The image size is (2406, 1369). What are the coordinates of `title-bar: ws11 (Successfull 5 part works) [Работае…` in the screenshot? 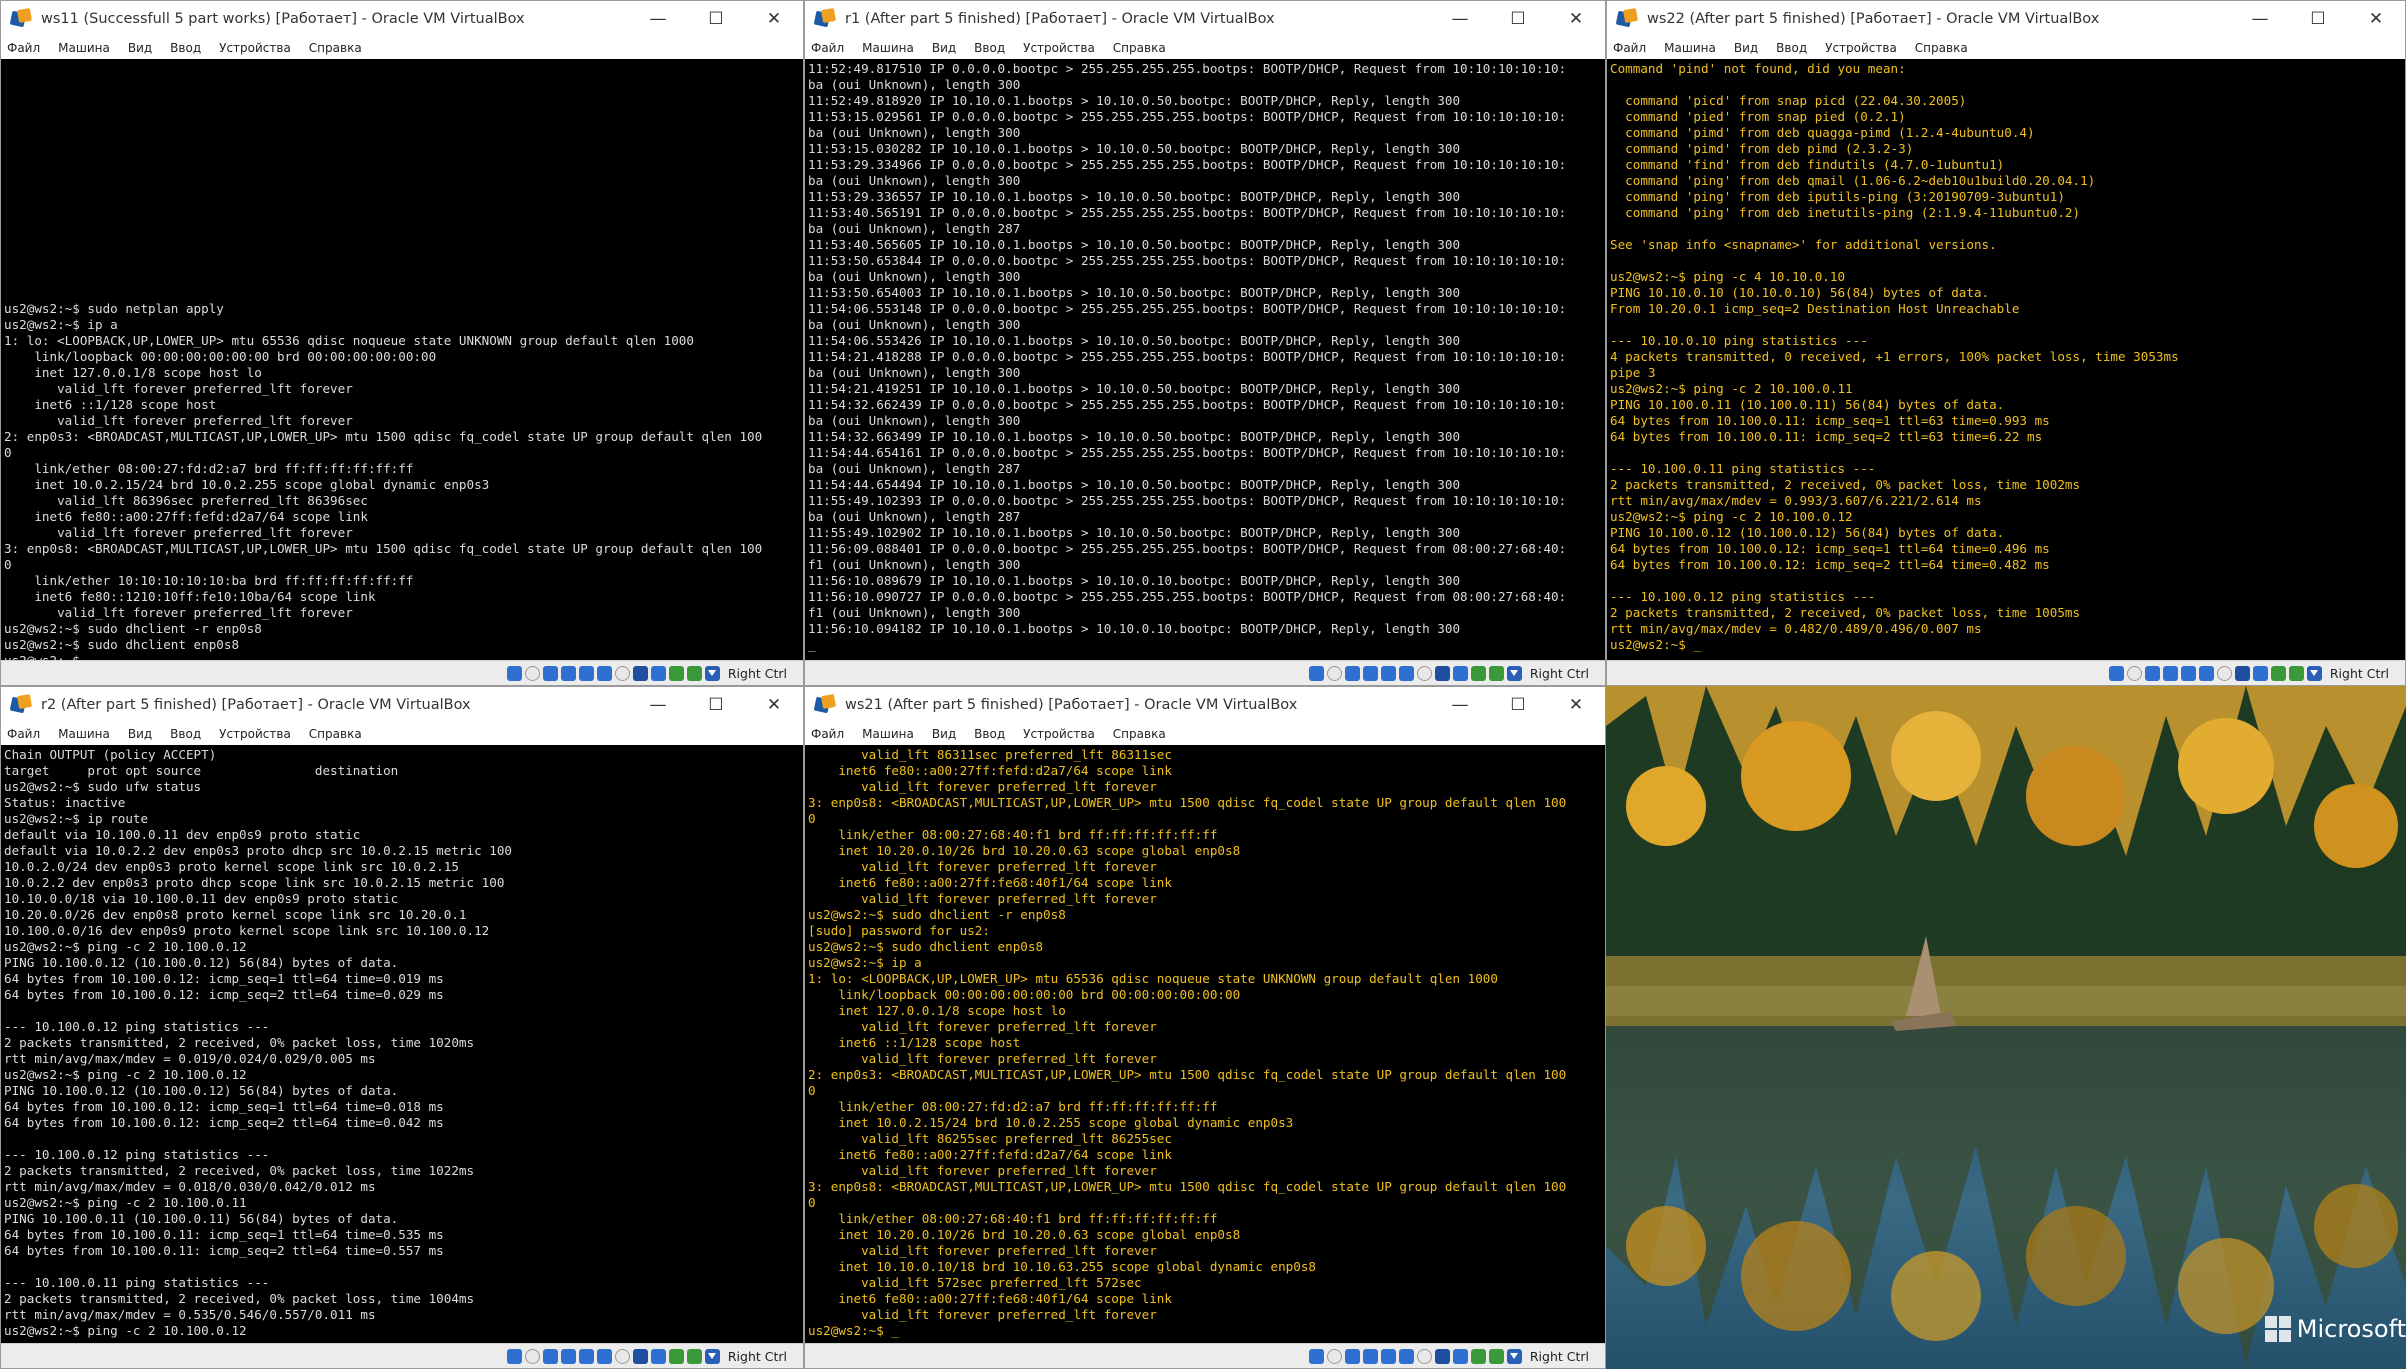 It's located at (402, 19).